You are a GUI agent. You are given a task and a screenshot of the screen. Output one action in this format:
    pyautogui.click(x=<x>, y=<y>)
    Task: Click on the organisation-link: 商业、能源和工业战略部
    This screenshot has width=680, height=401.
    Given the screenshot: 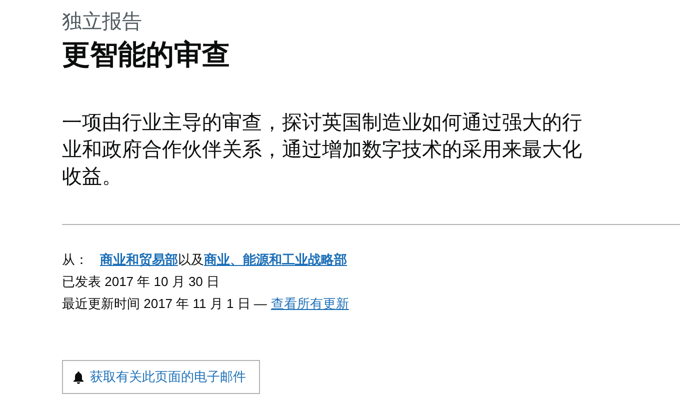 What is the action you would take?
    pyautogui.click(x=275, y=260)
    